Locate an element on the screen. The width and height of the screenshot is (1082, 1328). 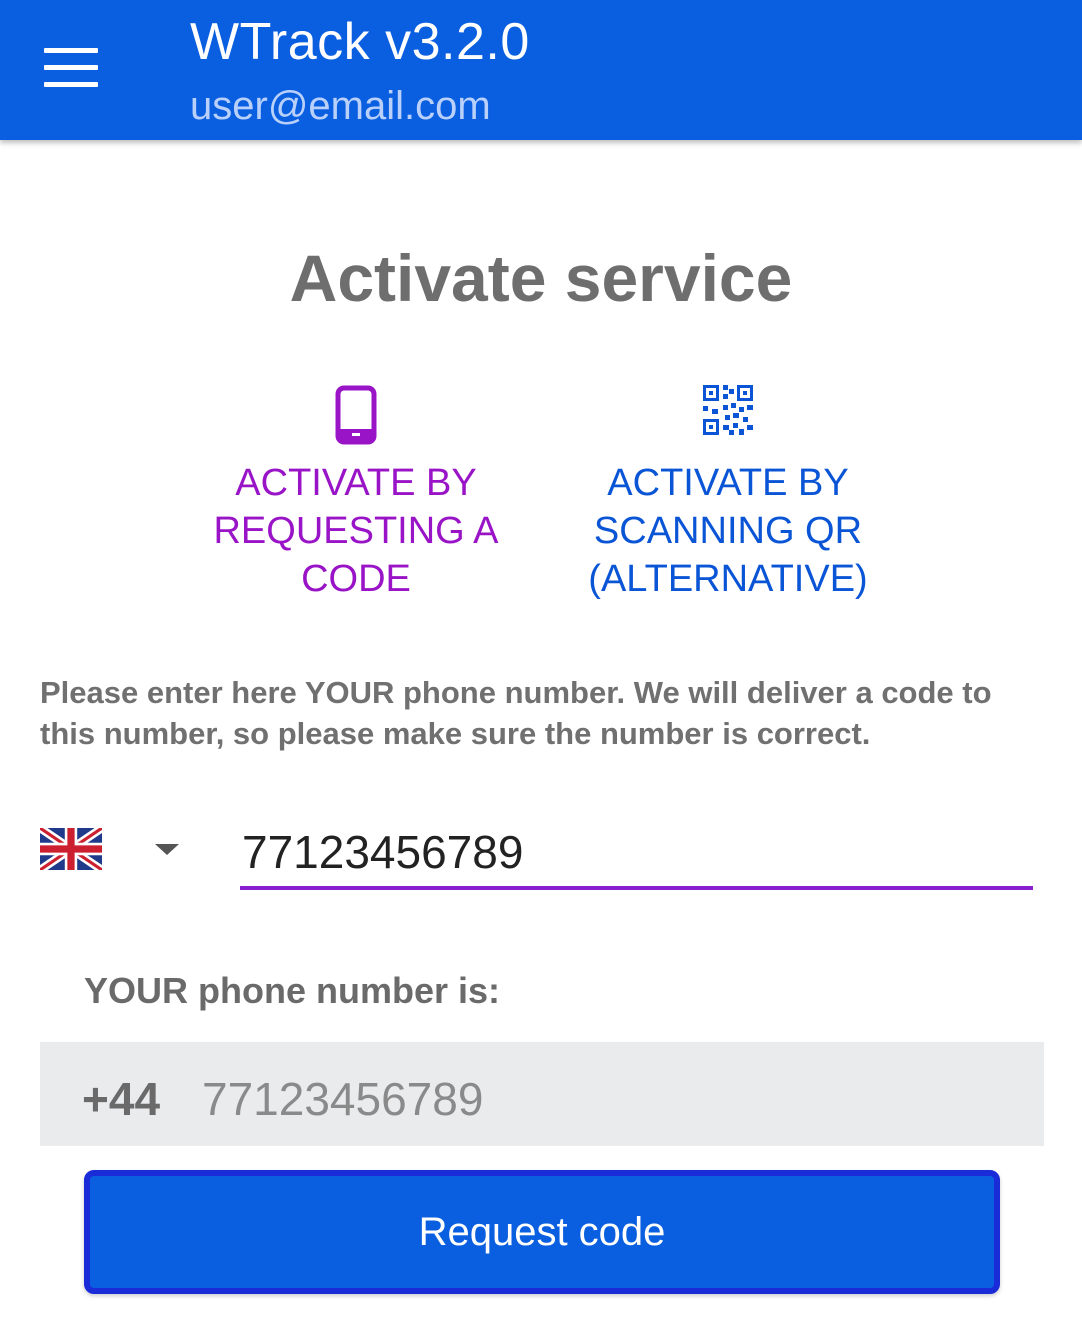
phone-number-input is located at coordinates (636, 854).